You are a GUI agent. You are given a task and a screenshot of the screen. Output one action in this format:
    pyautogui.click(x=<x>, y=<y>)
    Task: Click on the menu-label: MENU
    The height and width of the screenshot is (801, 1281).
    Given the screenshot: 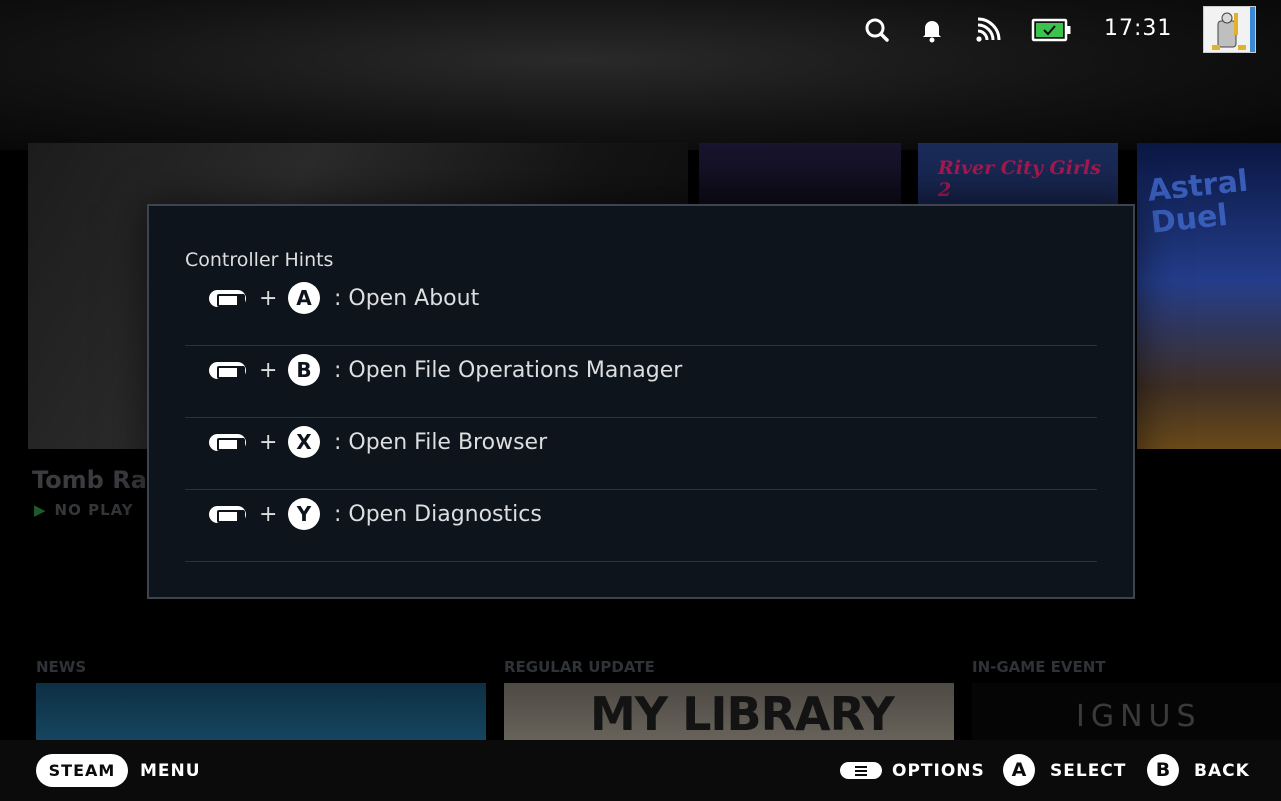 What is the action you would take?
    pyautogui.click(x=170, y=771)
    